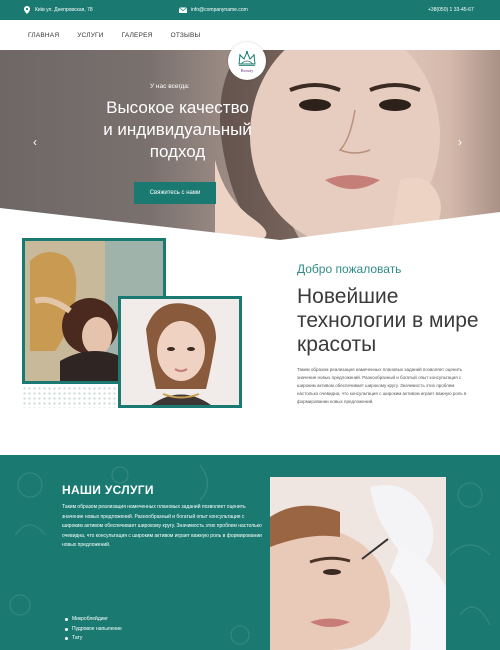  What do you see at coordinates (43, 35) in the screenshot?
I see `nav-item-home: ГЛАВНАЯ` at bounding box center [43, 35].